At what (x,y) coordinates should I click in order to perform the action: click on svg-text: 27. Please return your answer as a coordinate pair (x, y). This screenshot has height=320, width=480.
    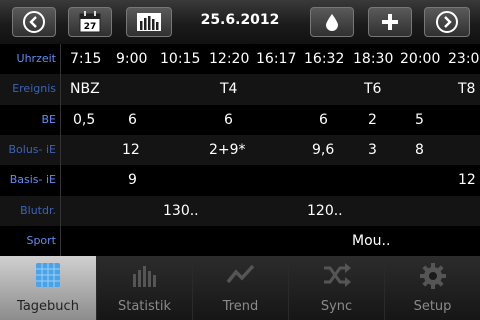
    Looking at the image, I should click on (90, 27).